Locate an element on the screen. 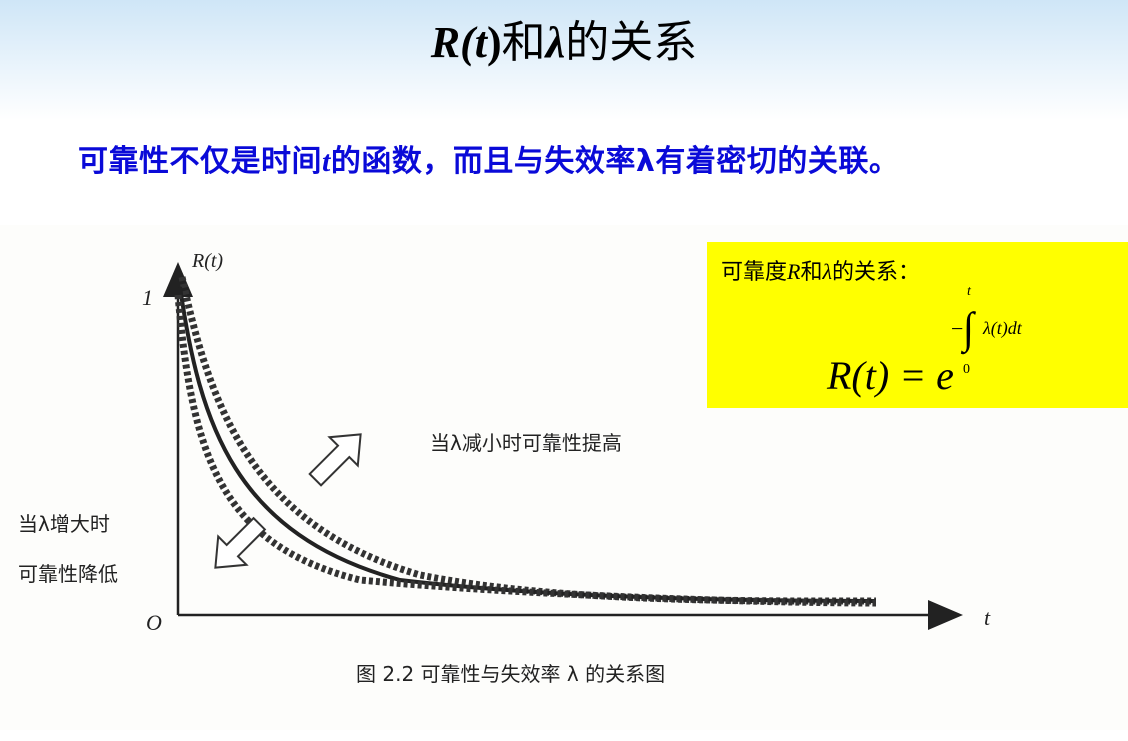 This screenshot has height=741, width=1128. slide-subtitle: 可靠性不仅是时间t的函数，而且与失效率λ有着密切的关联。 is located at coordinates (488, 158).